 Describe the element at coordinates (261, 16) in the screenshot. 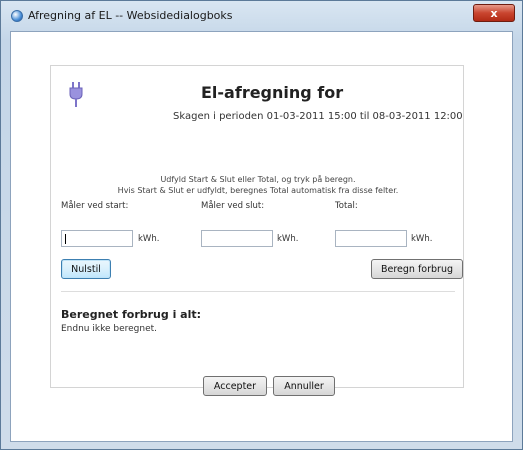

I see `title-bar: Afregning af EL -- Websidedialogboks x` at that location.